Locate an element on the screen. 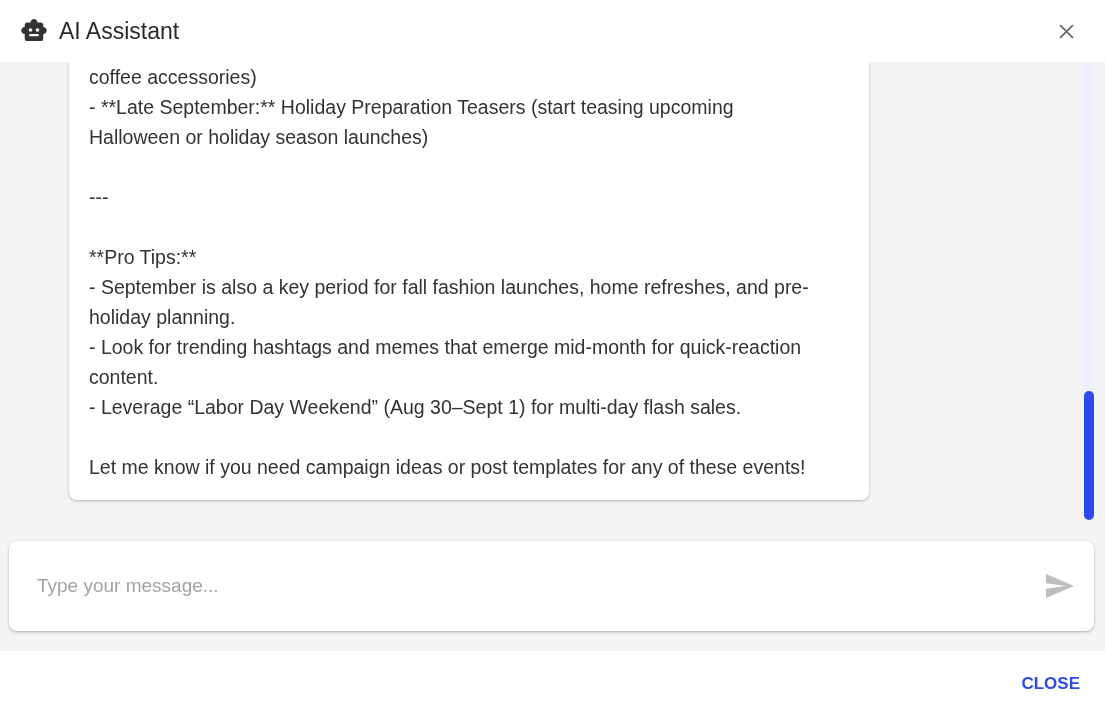 The height and width of the screenshot is (712, 1105). send-button is located at coordinates (1060, 586).